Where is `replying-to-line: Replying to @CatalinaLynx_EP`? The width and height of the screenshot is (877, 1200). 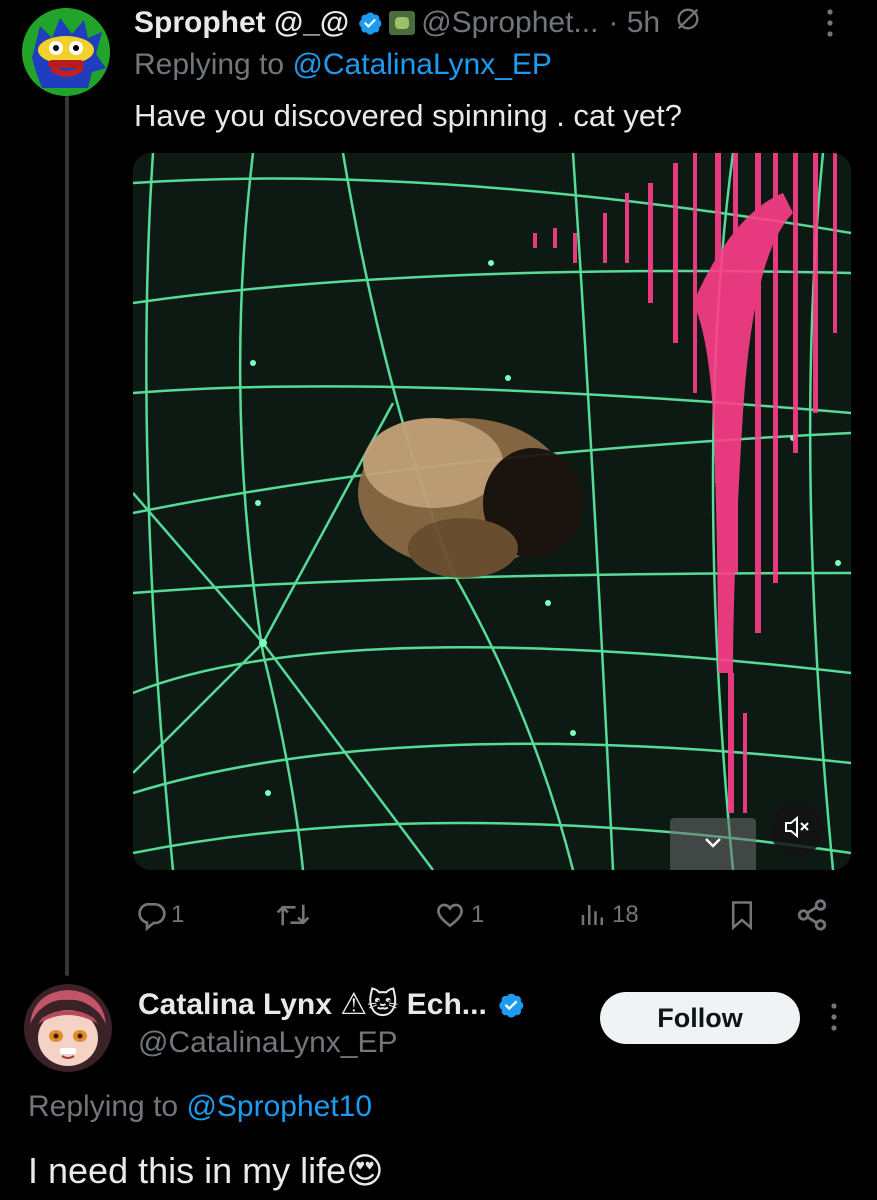
replying-to-line: Replying to @CatalinaLynx_EP is located at coordinates (343, 65).